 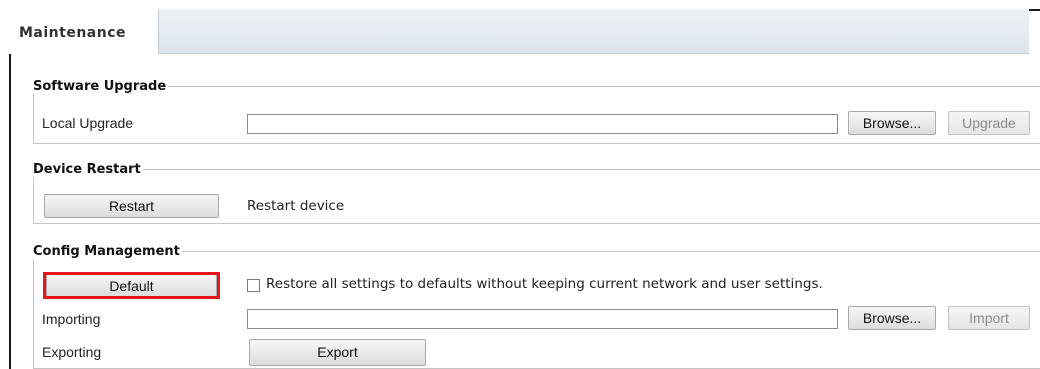 I want to click on config-management-legend: Config Management, so click(x=106, y=251).